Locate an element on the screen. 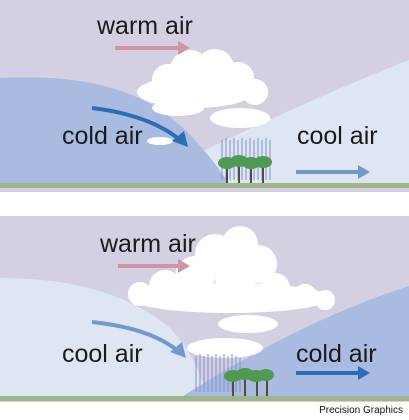 The width and height of the screenshot is (409, 420). image-credit: Precision Graphics is located at coordinates (361, 410).